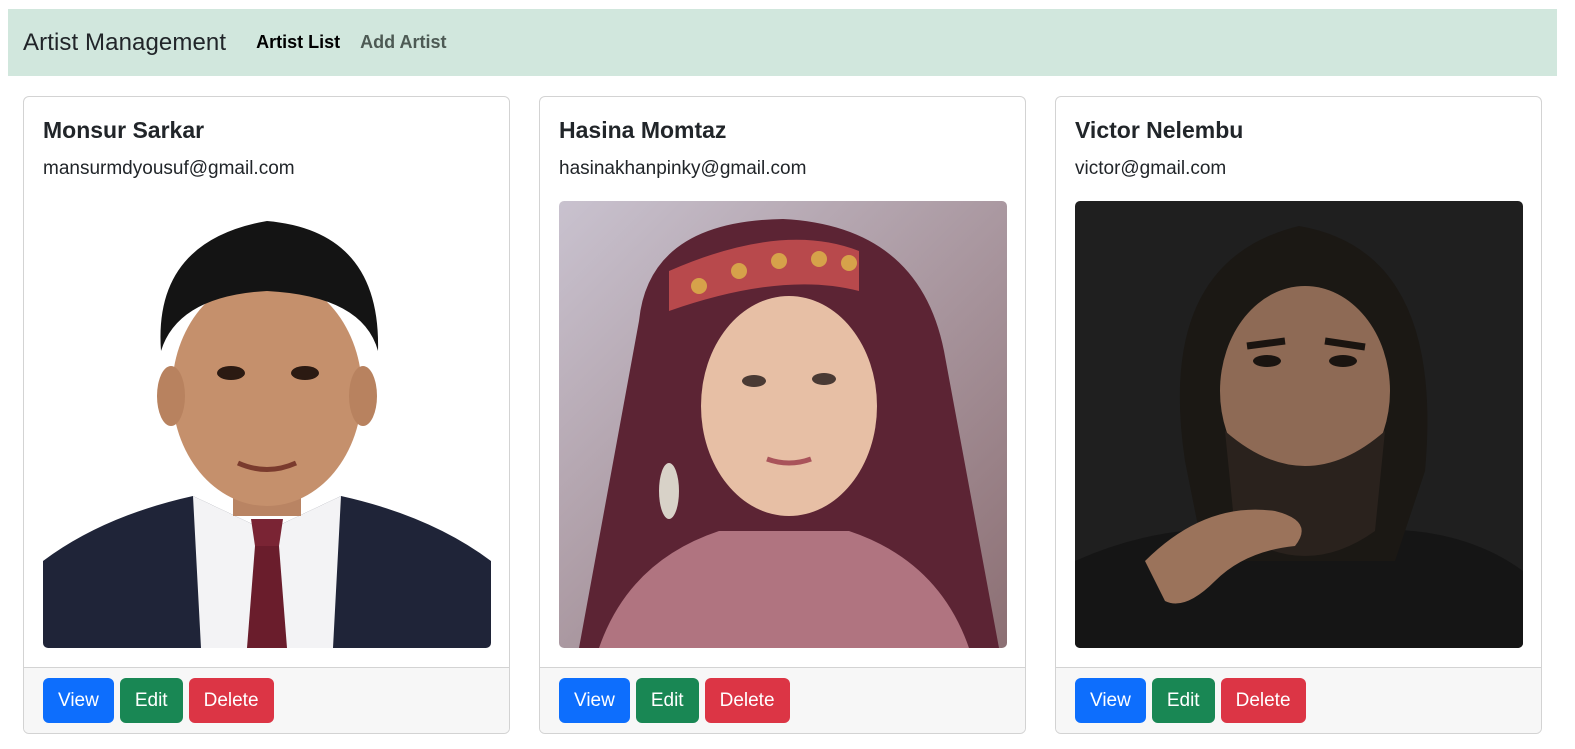 Image resolution: width=1575 pixels, height=749 pixels. Describe the element at coordinates (782, 42) in the screenshot. I see `top-navbar: Artist Management Artist List Add Artist` at that location.